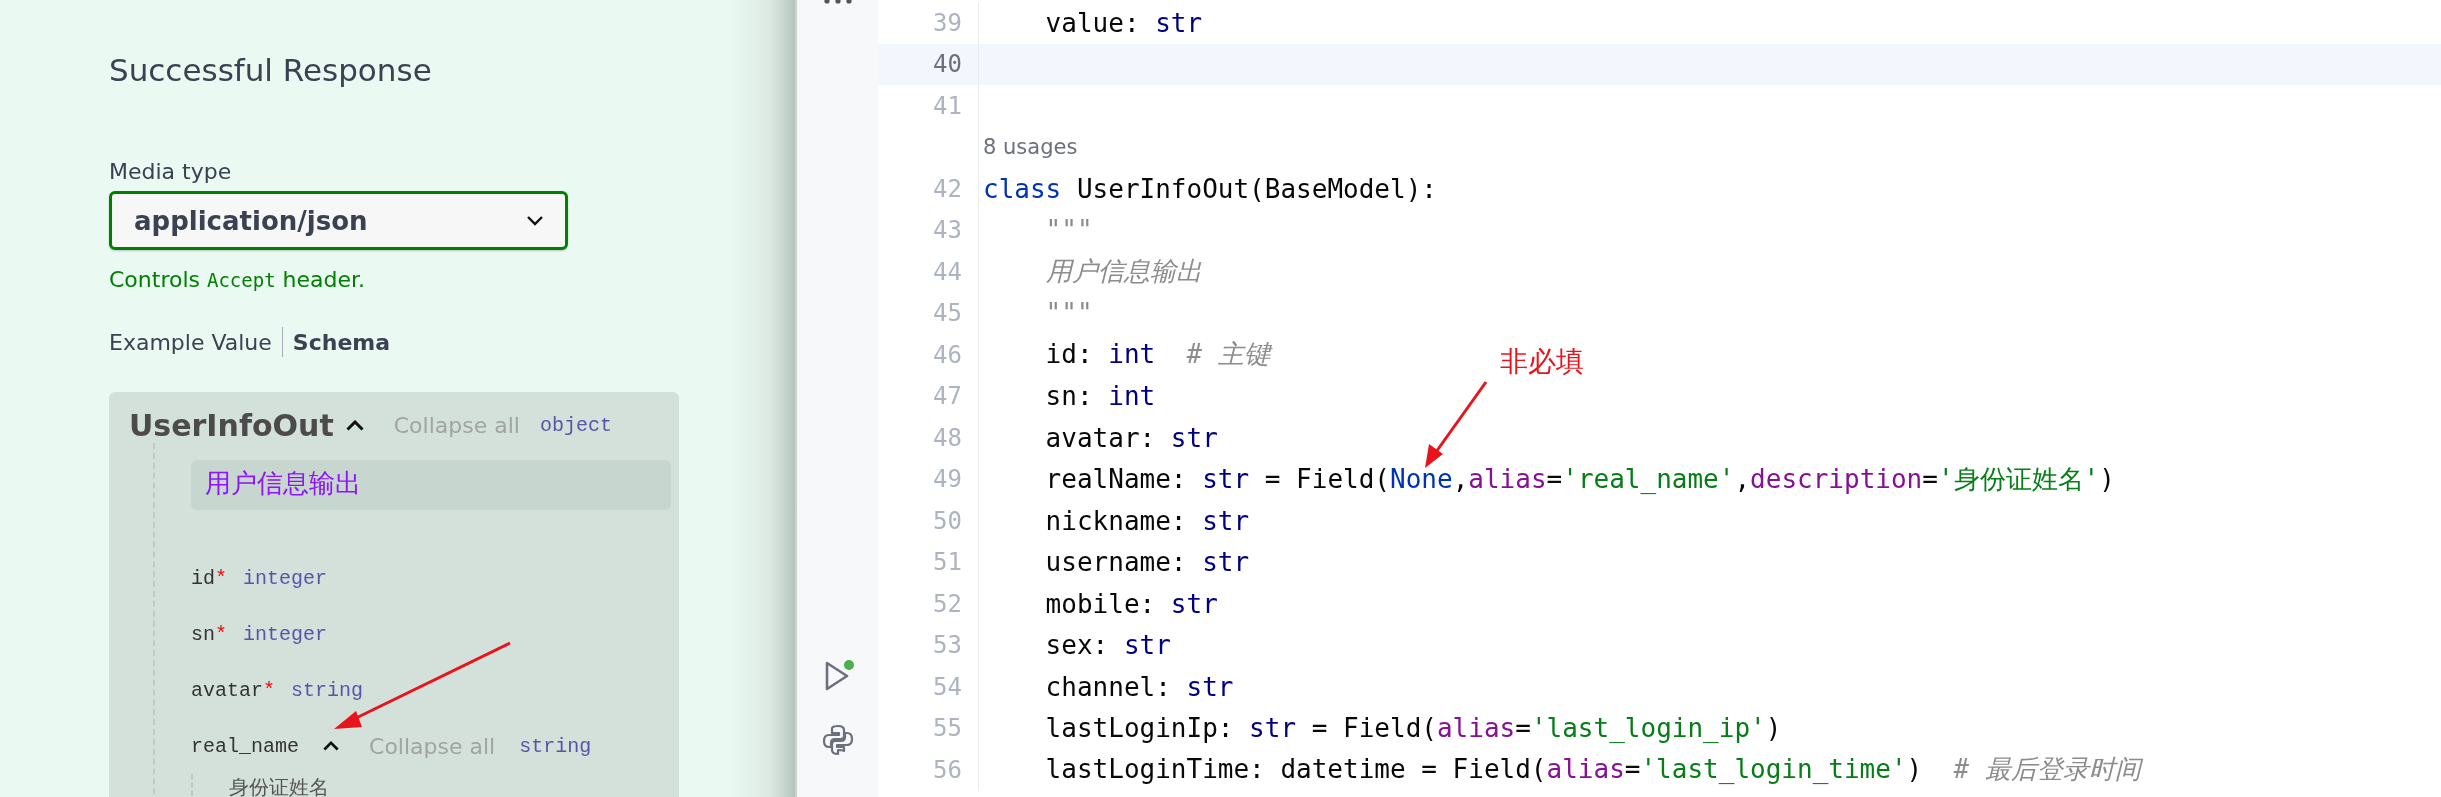 The image size is (2441, 797). I want to click on code-line: lastLoginTime: datetime = Field(alias='last_login_time') # 最后登录时间, so click(1592, 770).